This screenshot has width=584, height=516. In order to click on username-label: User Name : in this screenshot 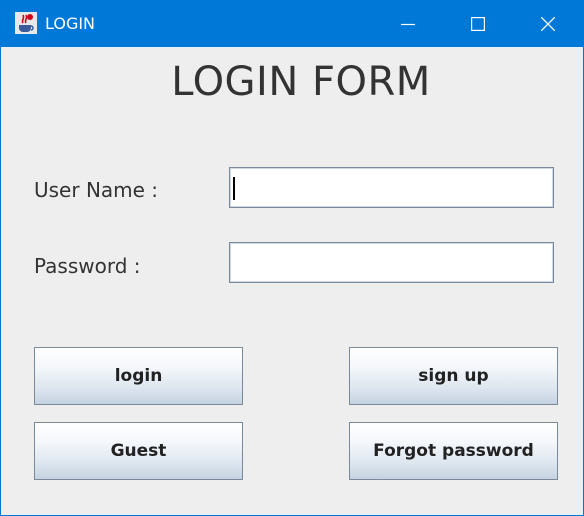, I will do `click(96, 190)`.